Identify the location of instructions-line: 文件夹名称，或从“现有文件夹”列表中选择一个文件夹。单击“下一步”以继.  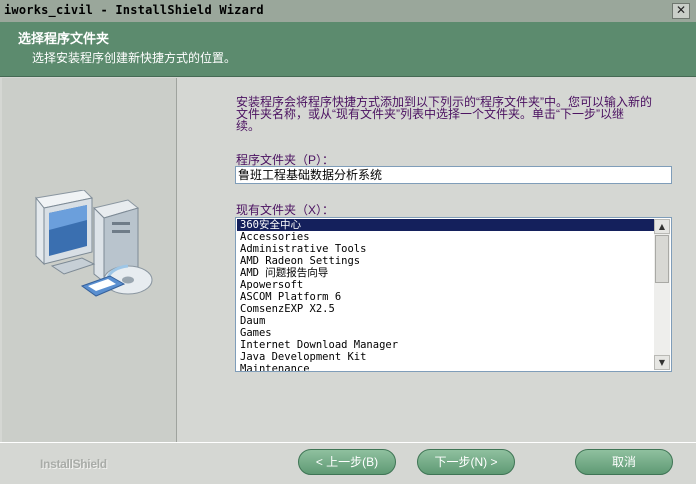
(430, 114).